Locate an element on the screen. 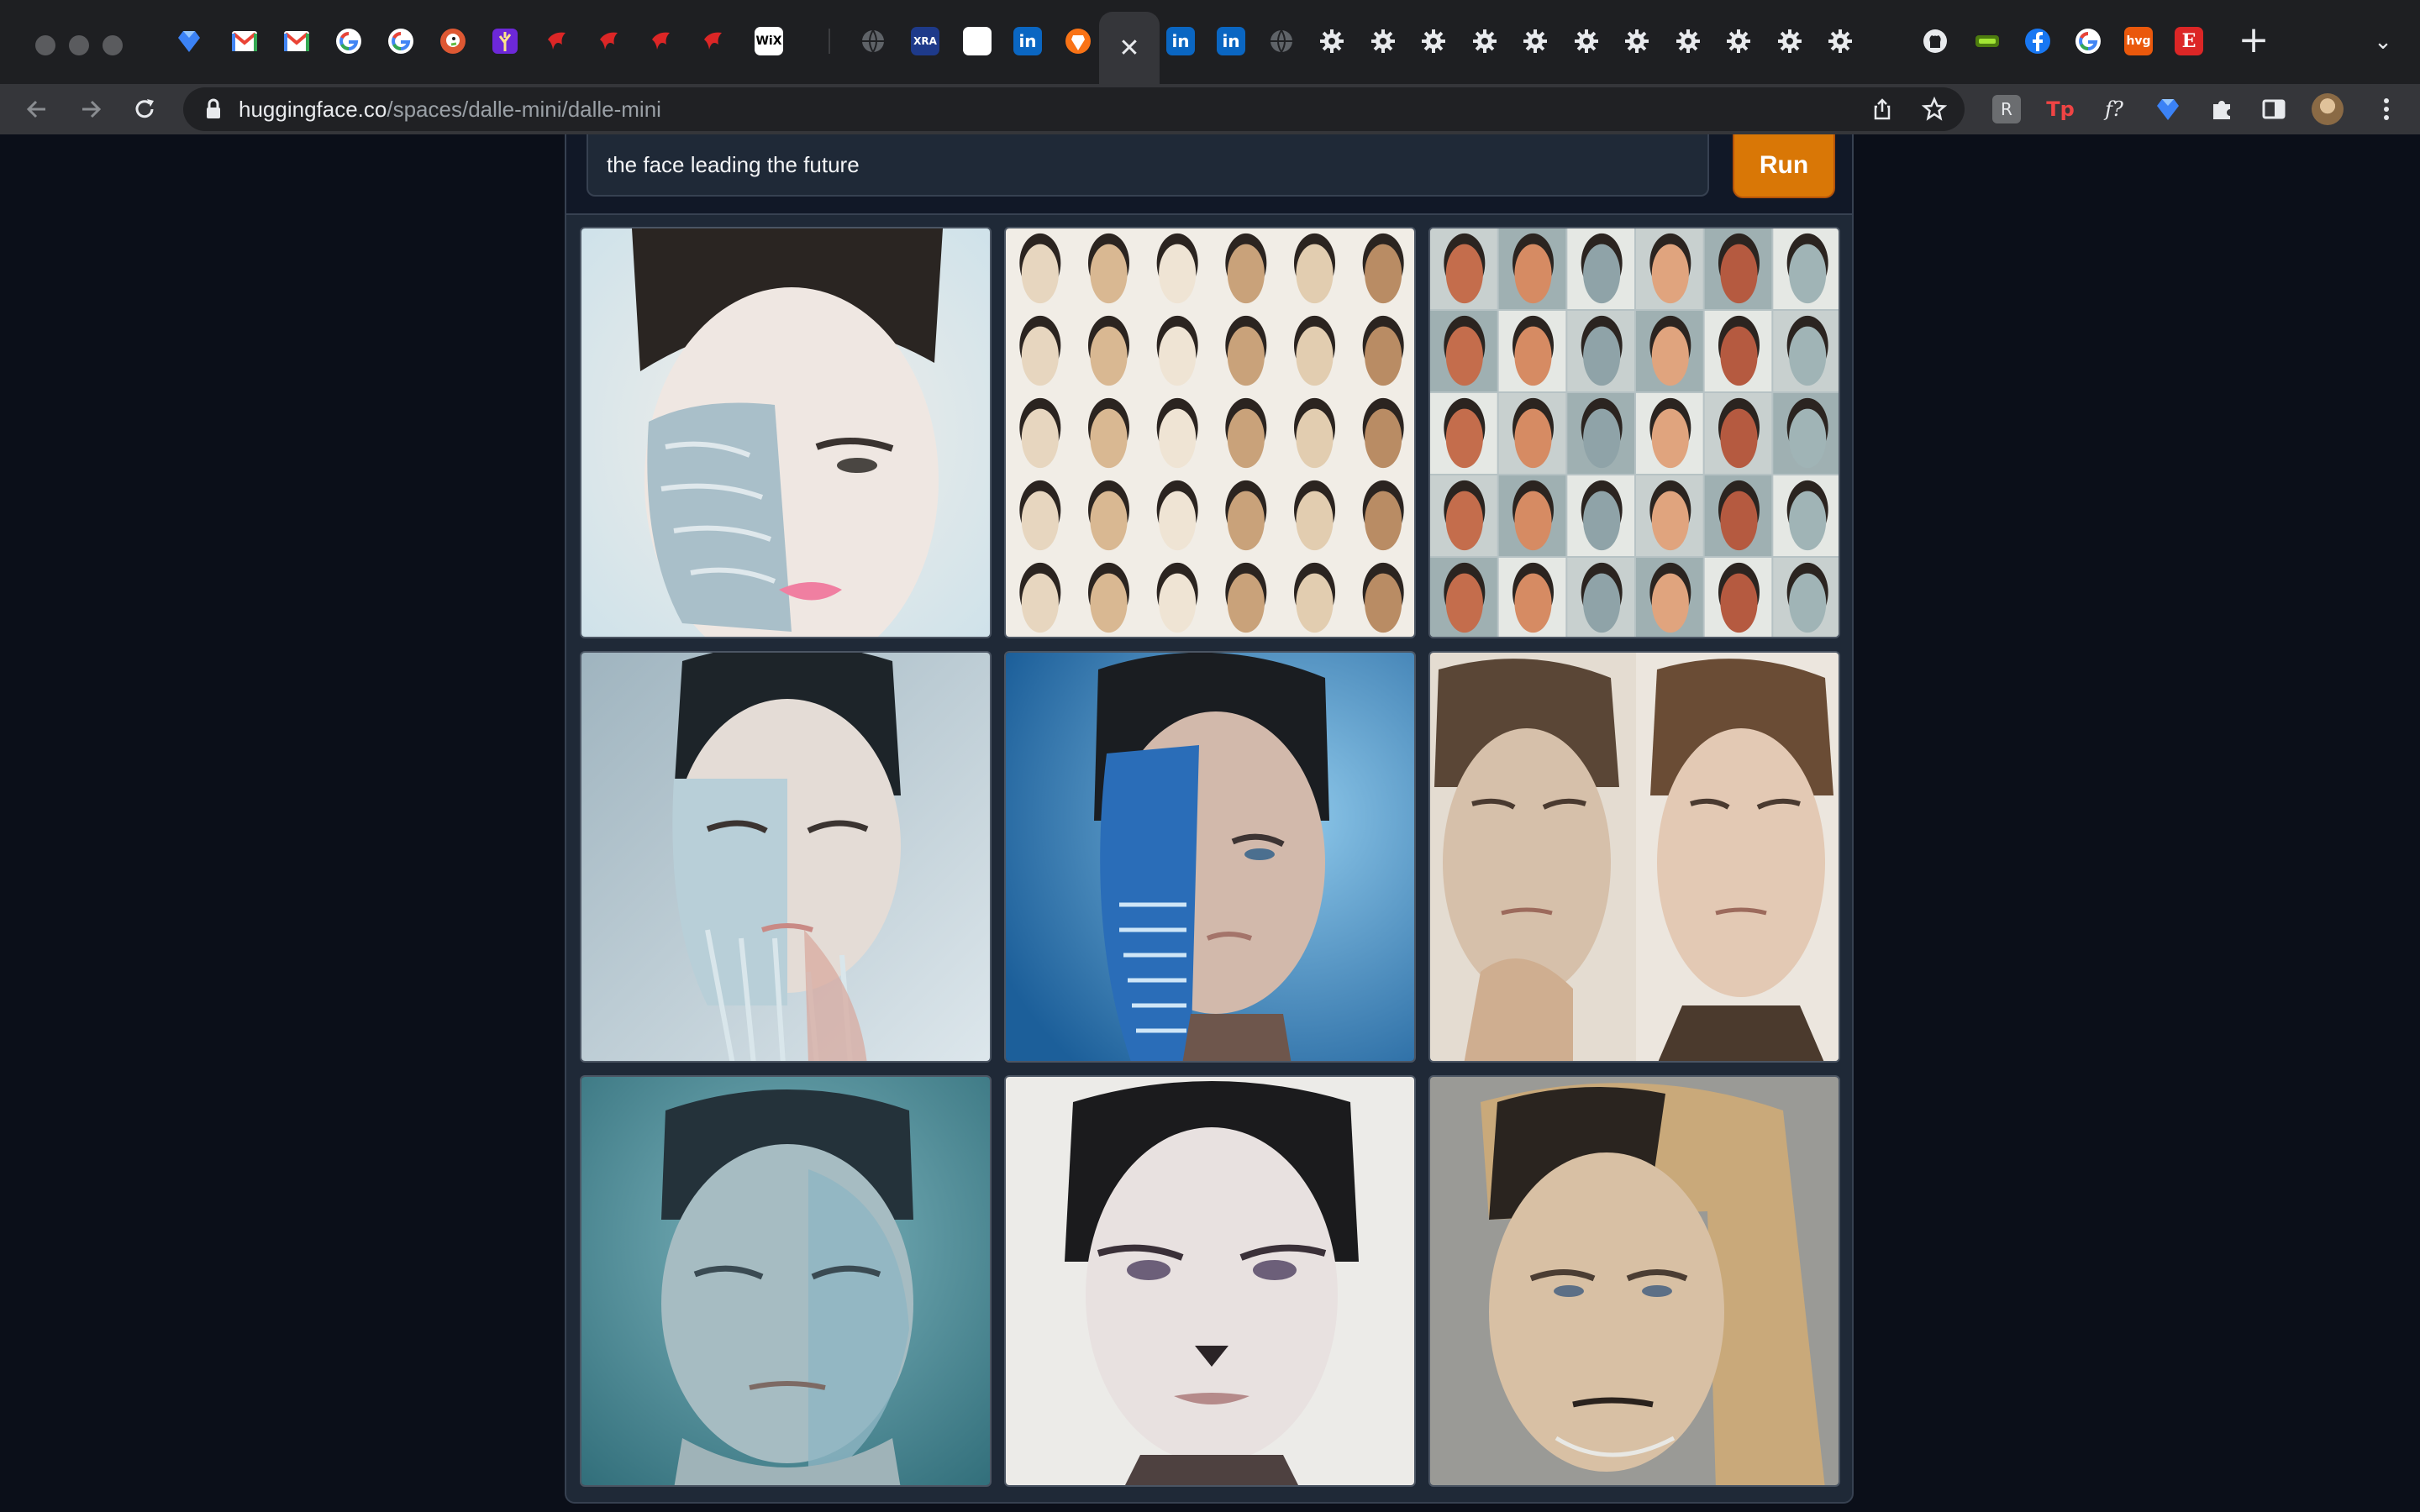 This screenshot has width=2420, height=1512. grid-of-colored-heads is located at coordinates (1634, 432).